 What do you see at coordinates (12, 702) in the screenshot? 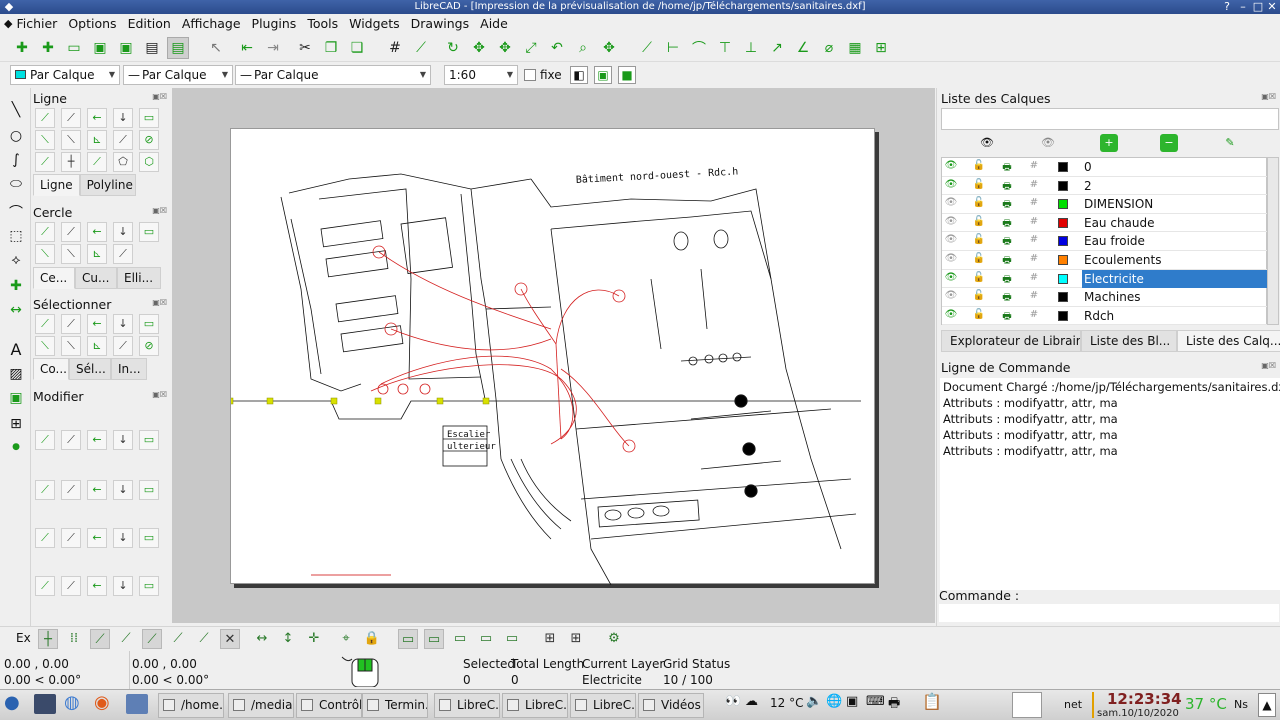
I see `start-menu-icon: ●` at bounding box center [12, 702].